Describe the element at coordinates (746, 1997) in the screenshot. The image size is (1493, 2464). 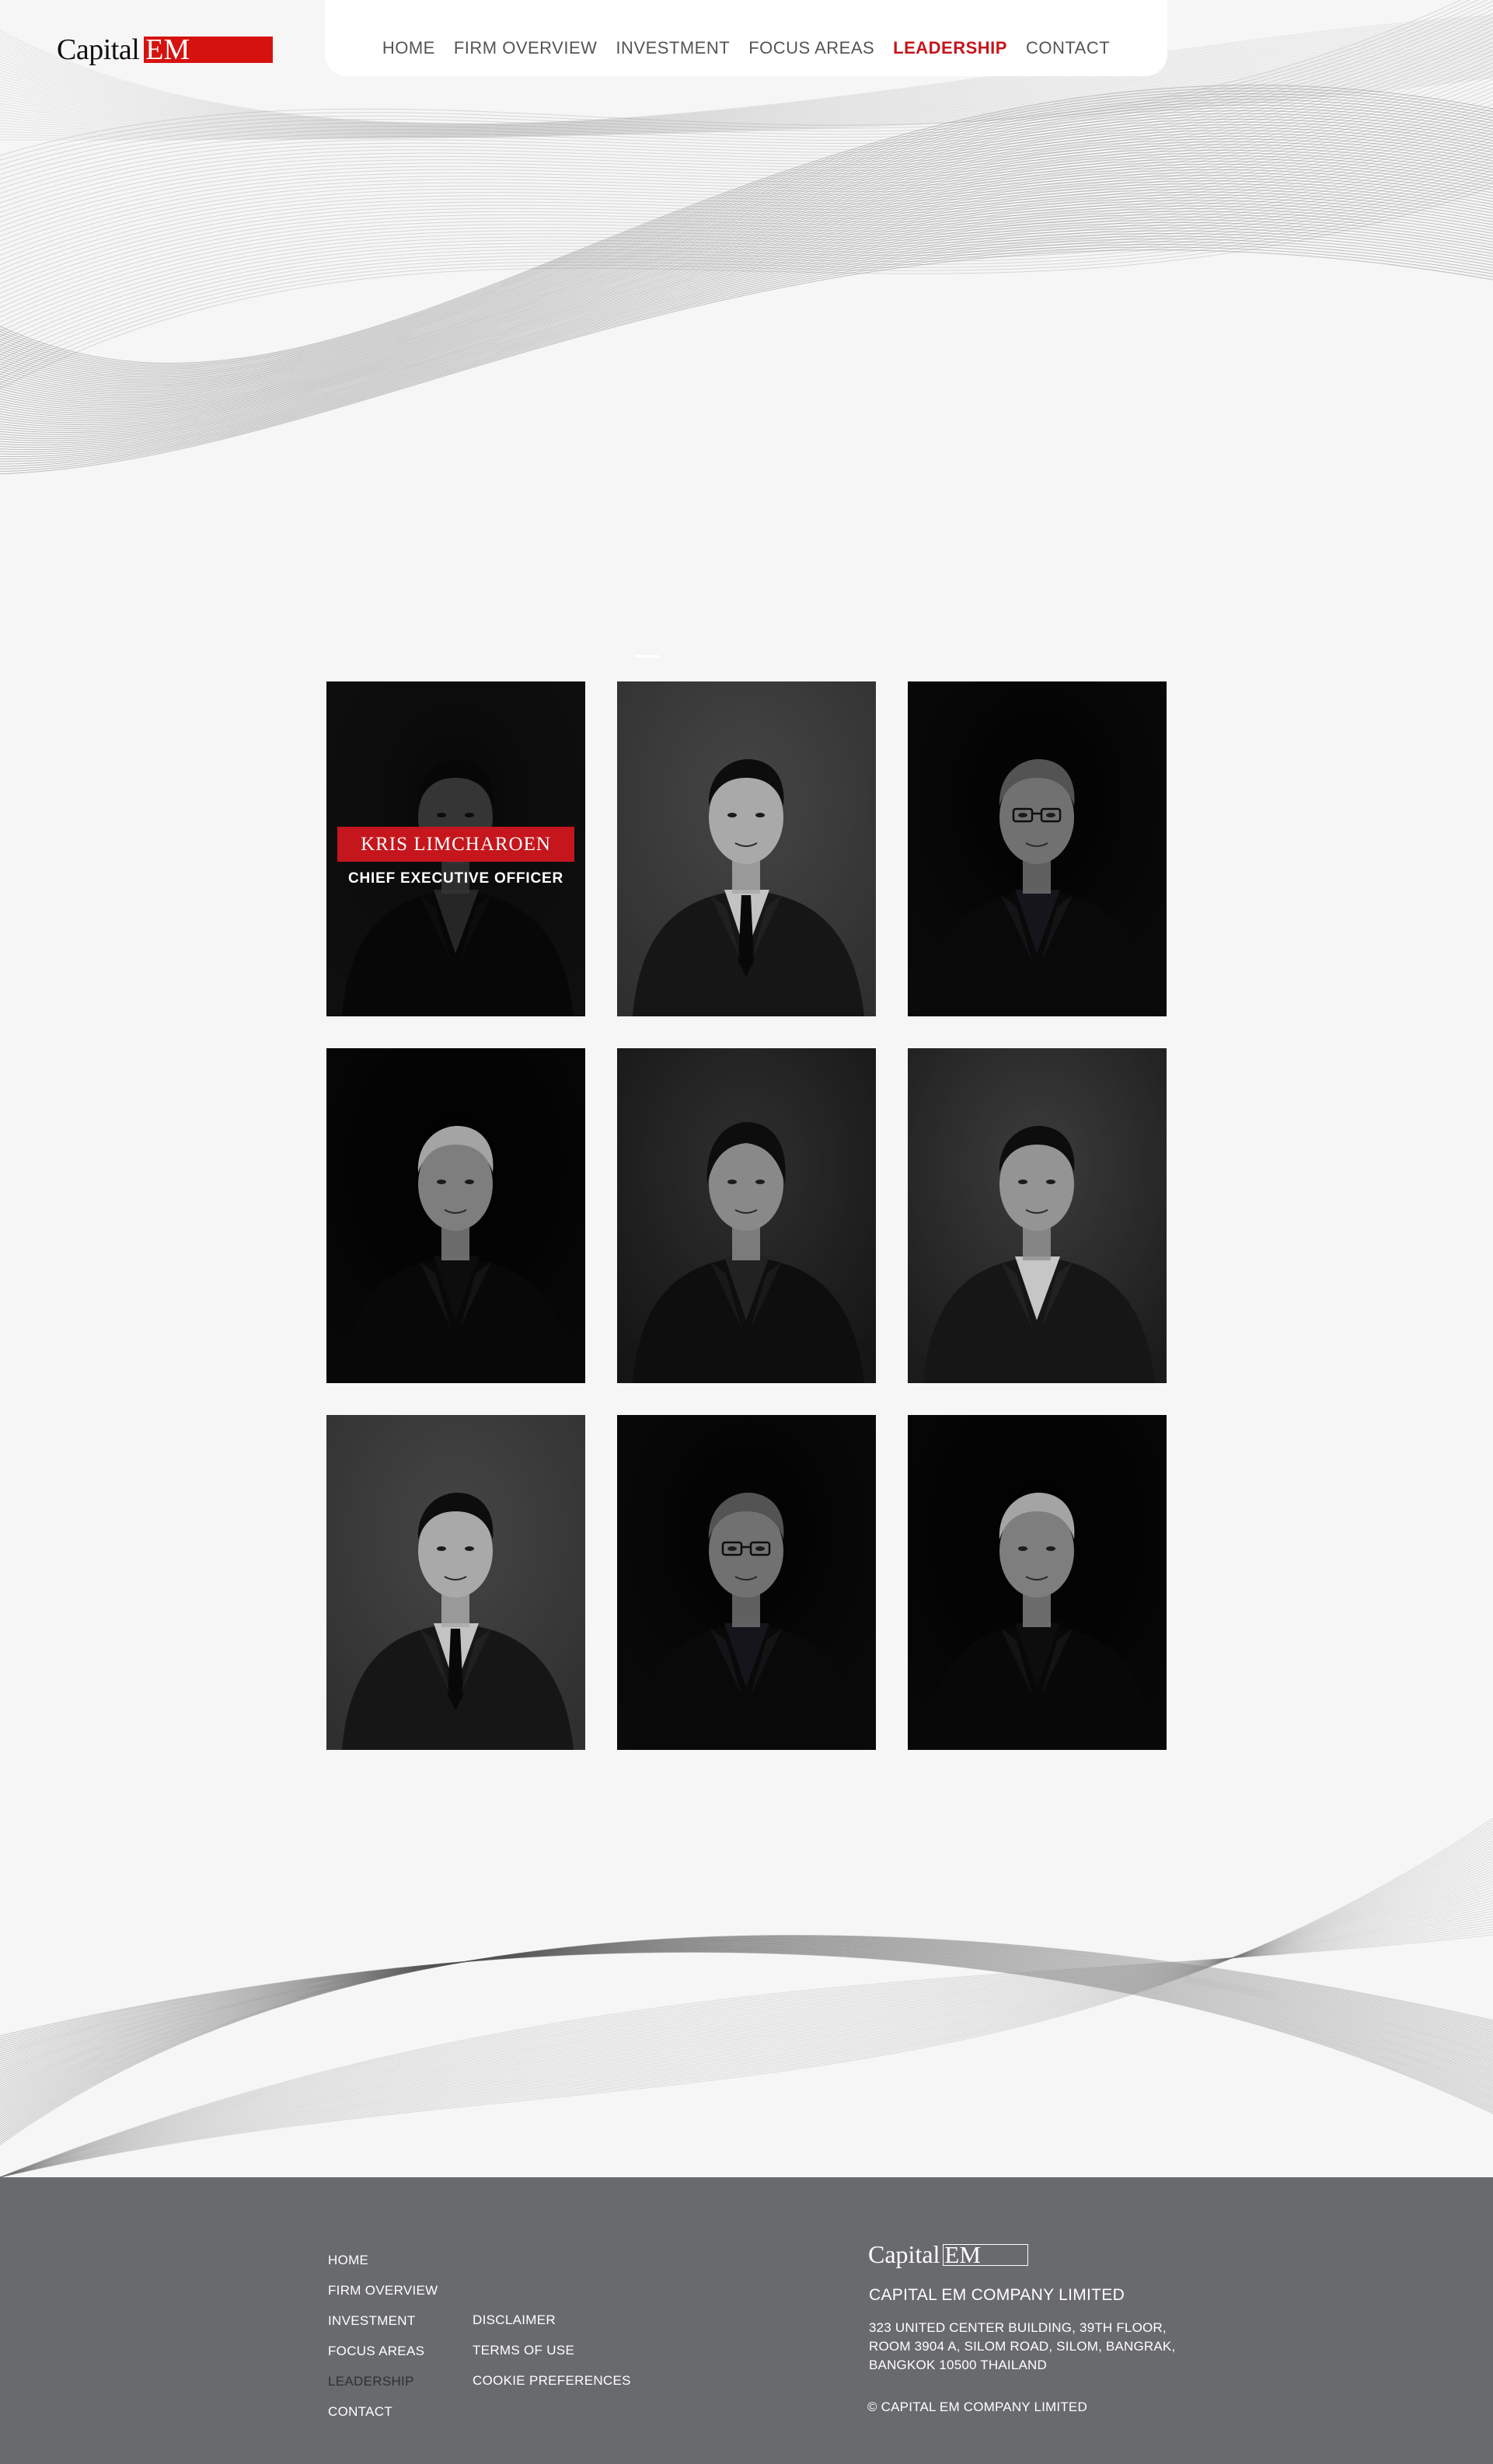
I see `footer-wave-background` at that location.